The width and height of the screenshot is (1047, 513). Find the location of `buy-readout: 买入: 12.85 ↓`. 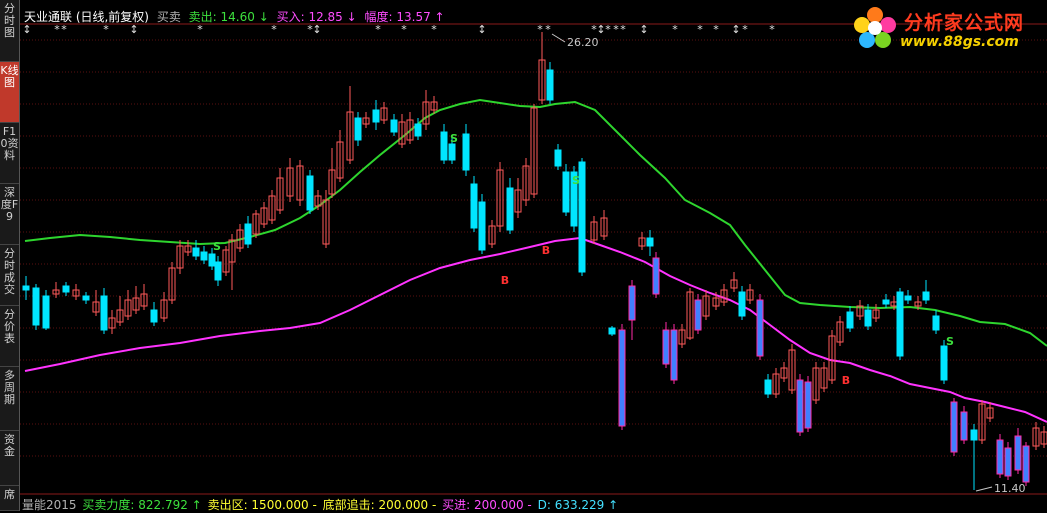

buy-readout: 买入: 12.85 ↓ is located at coordinates (316, 17).